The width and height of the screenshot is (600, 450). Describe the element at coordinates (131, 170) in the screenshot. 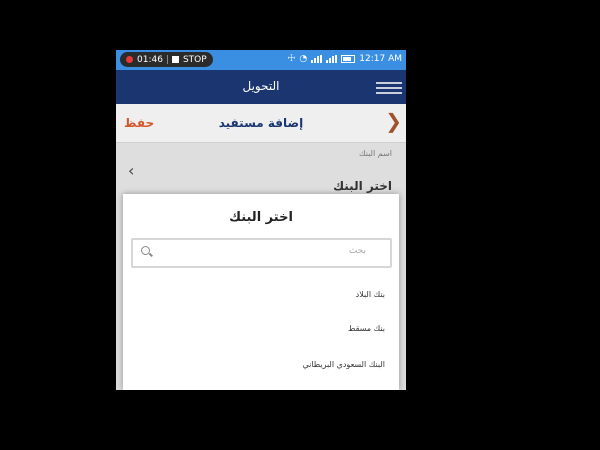

I see `chevron-left-icon: ‹` at that location.